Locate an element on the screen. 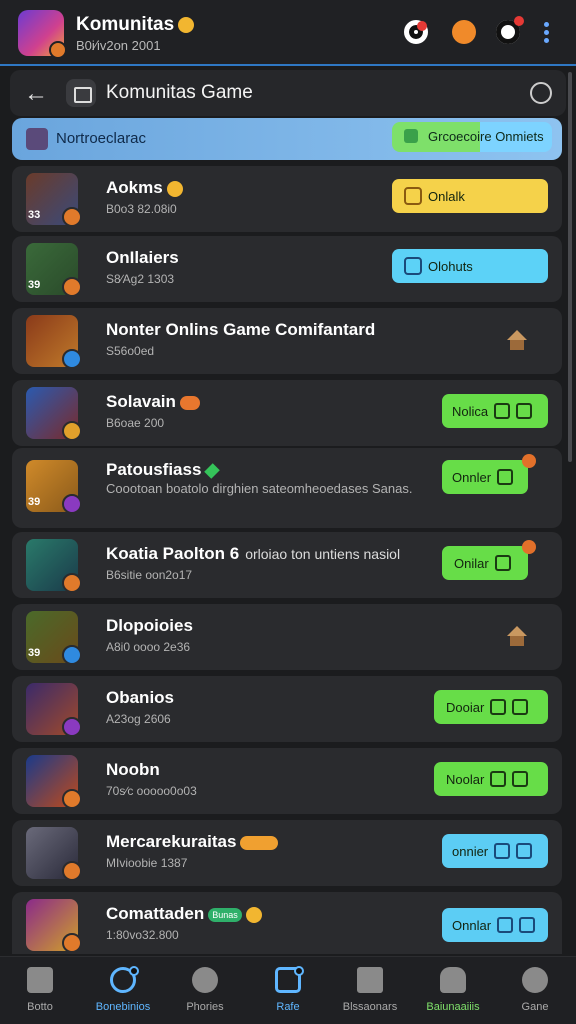 The height and width of the screenshot is (1024, 576). list-item-title: Solavain is located at coordinates (153, 402).